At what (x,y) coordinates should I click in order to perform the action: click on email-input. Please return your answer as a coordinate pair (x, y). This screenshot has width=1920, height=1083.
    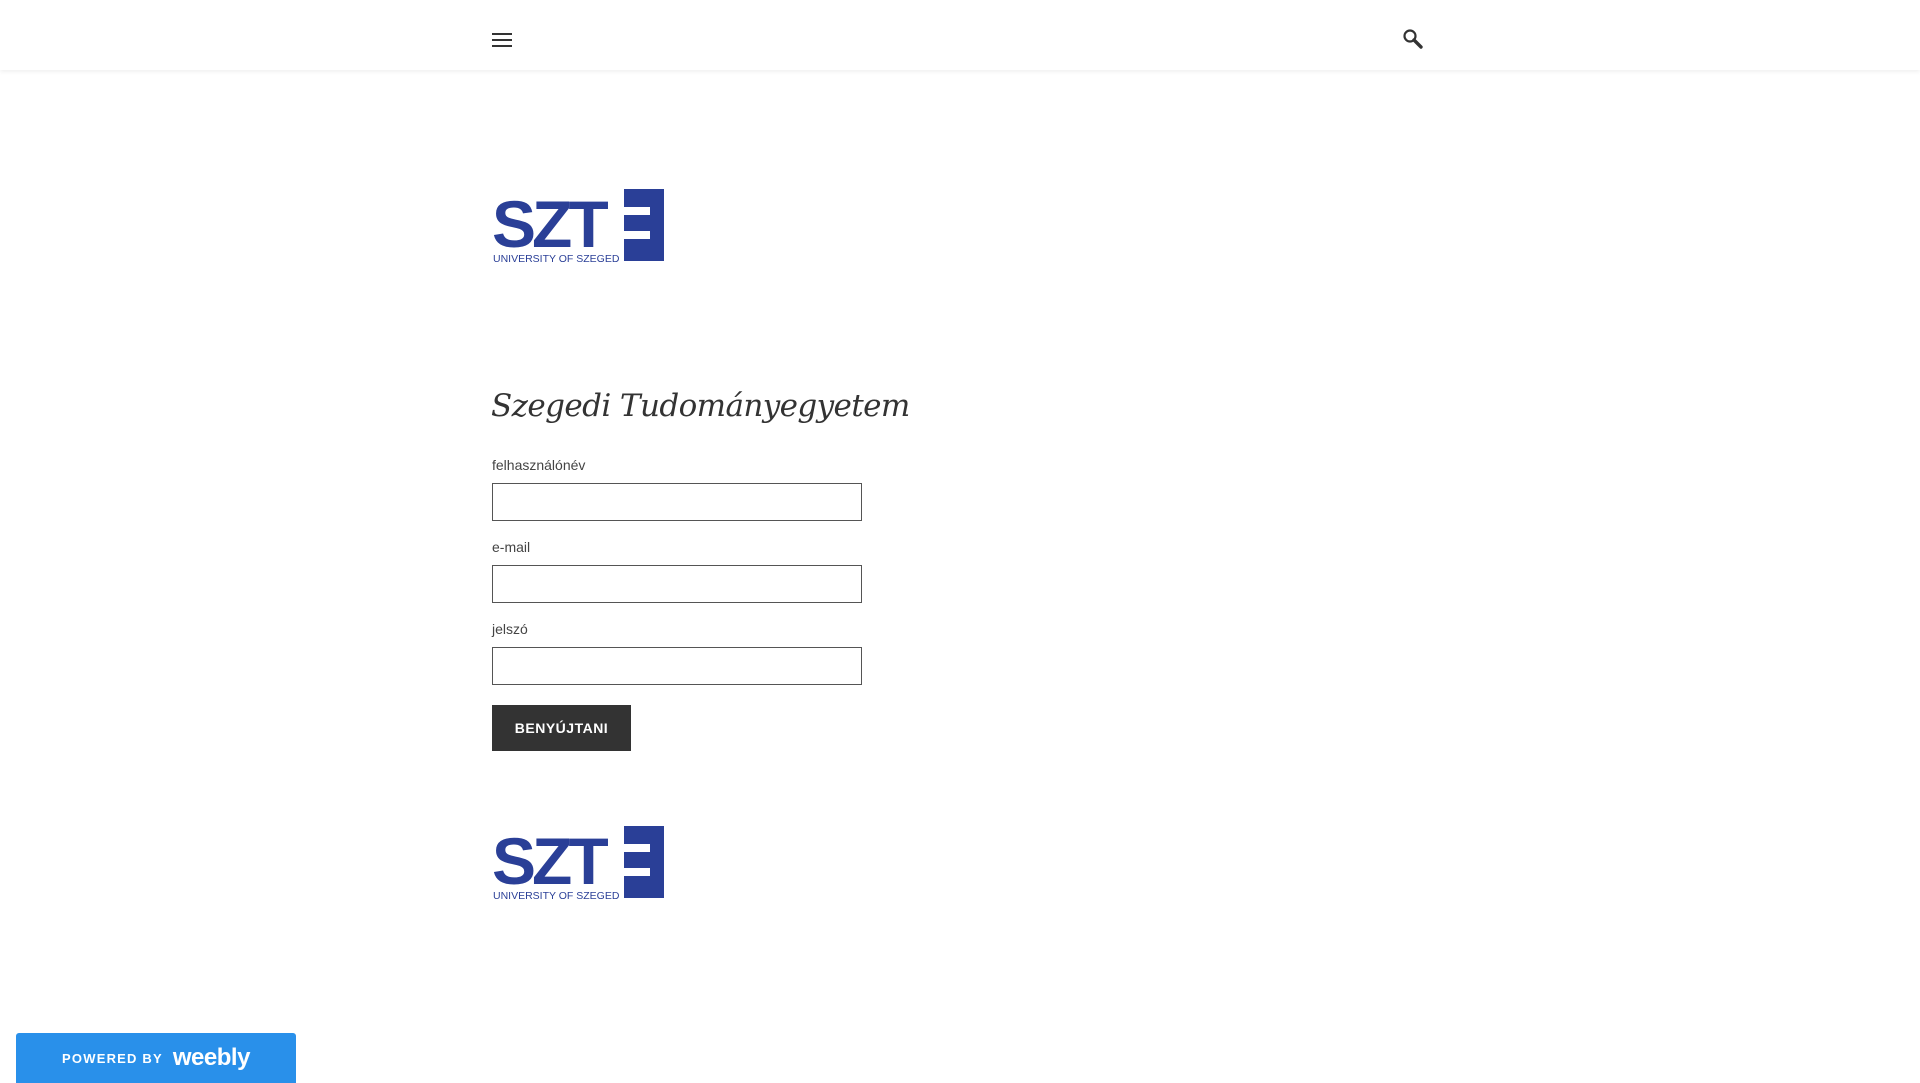
    Looking at the image, I should click on (677, 584).